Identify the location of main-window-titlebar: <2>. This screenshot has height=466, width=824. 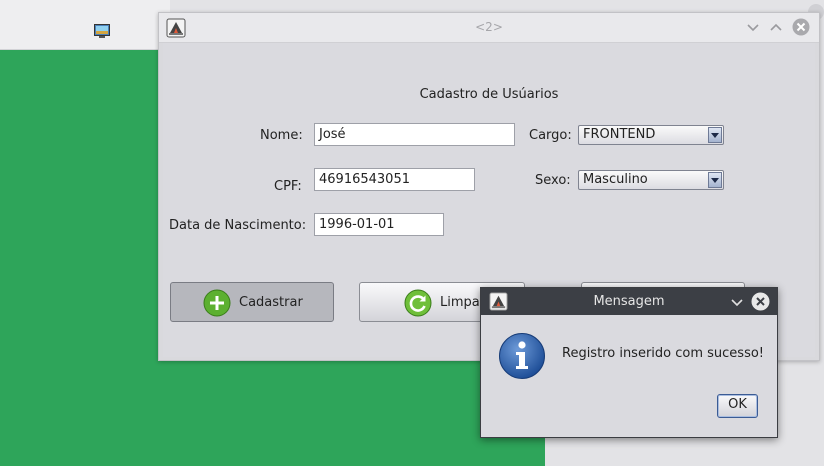
(489, 28).